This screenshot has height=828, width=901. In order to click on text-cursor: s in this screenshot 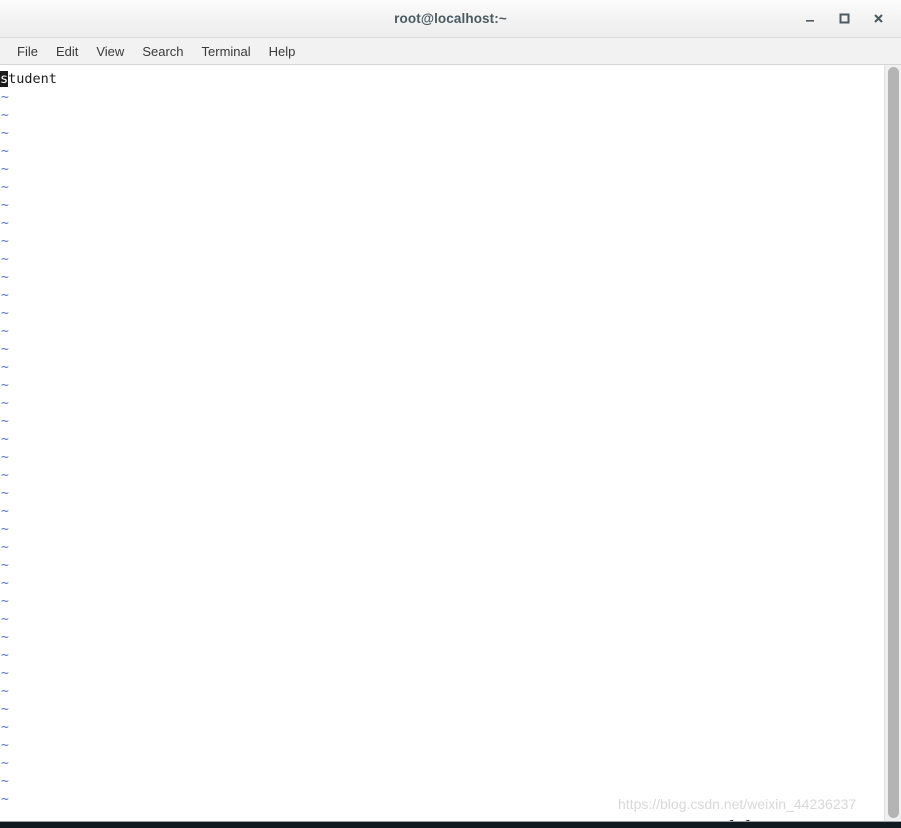, I will do `click(4, 79)`.